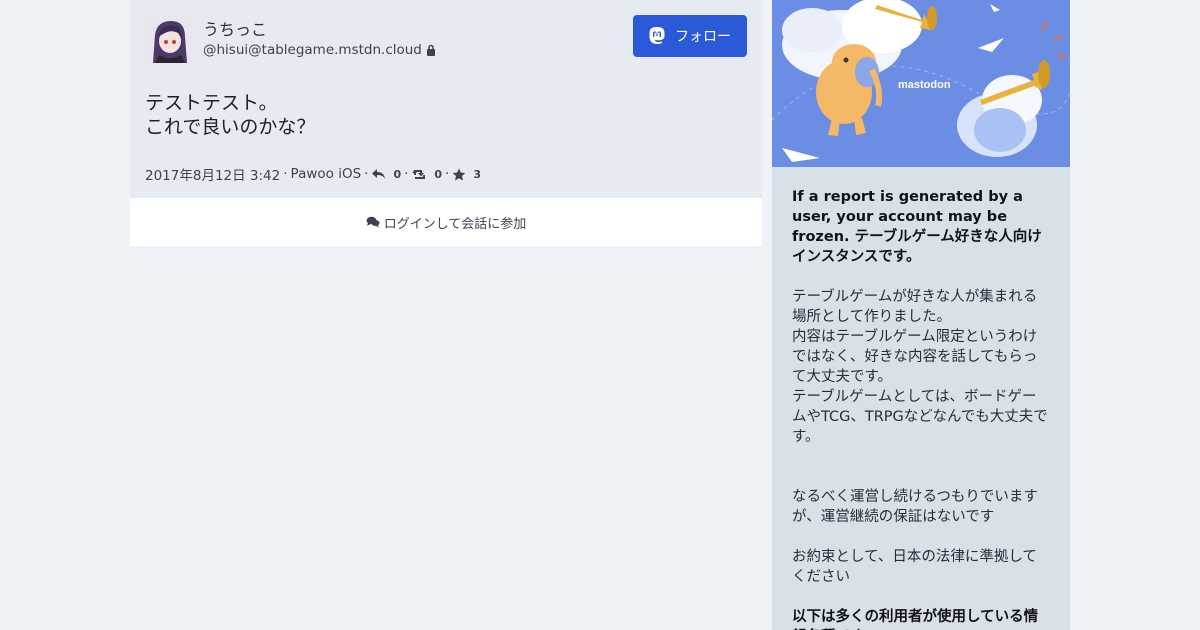 This screenshot has height=630, width=1200. What do you see at coordinates (915, 619) in the screenshot?
I see `about-heading-2: 以下は多くの利用者が使用している情報各種です。` at bounding box center [915, 619].